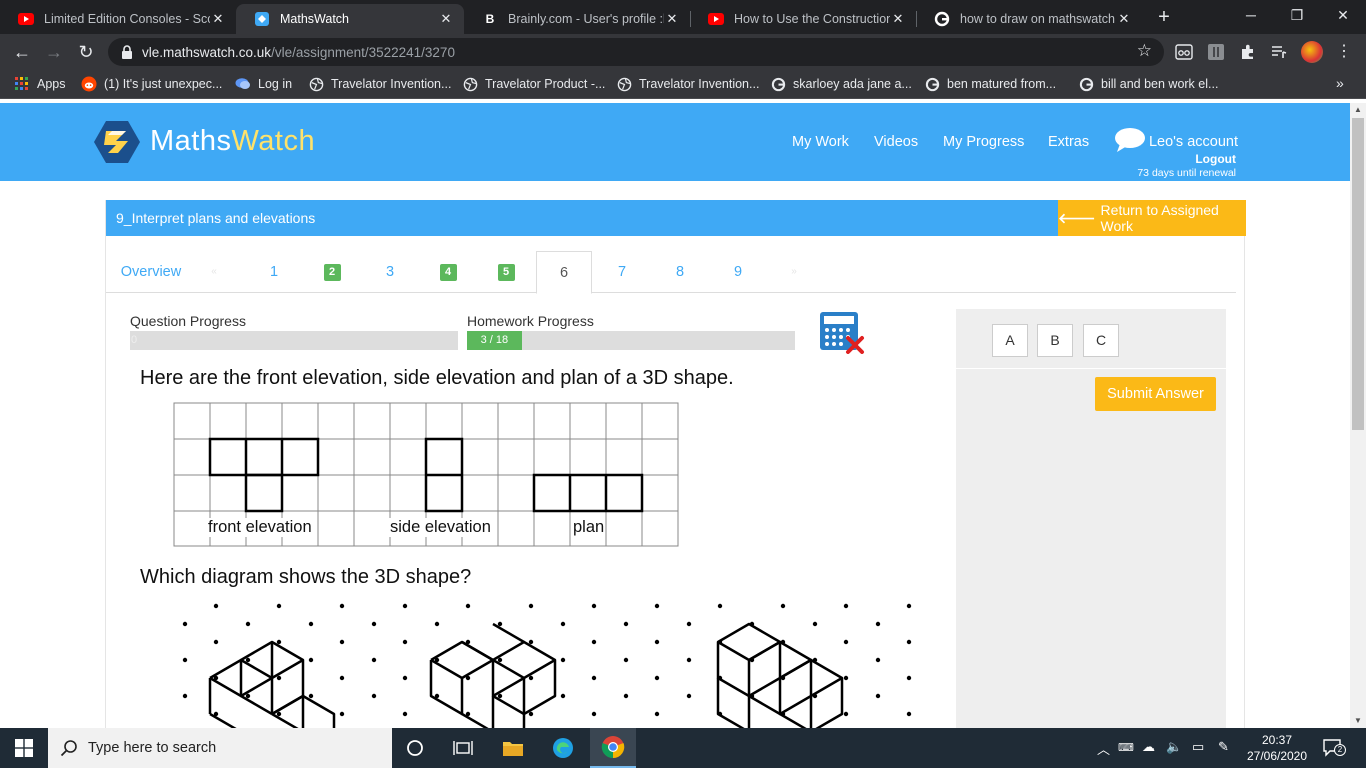  Describe the element at coordinates (1174, 747) in the screenshot. I see `volume-icon: 🔈` at that location.